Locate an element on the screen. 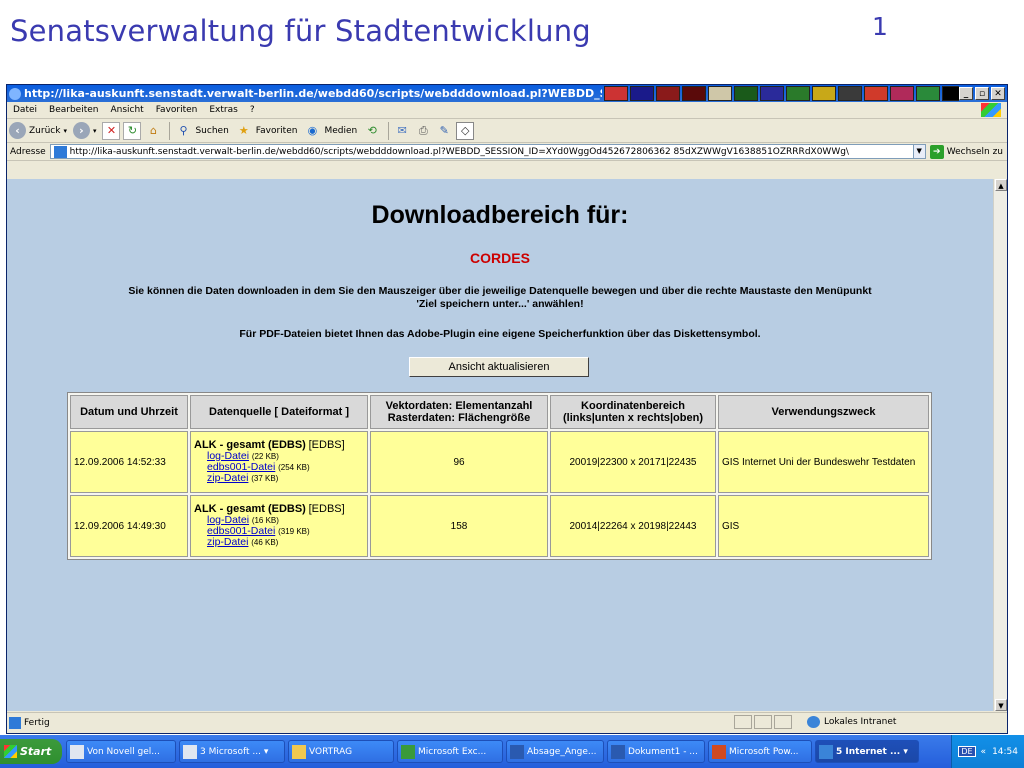  windows-logo-icon is located at coordinates (991, 110).